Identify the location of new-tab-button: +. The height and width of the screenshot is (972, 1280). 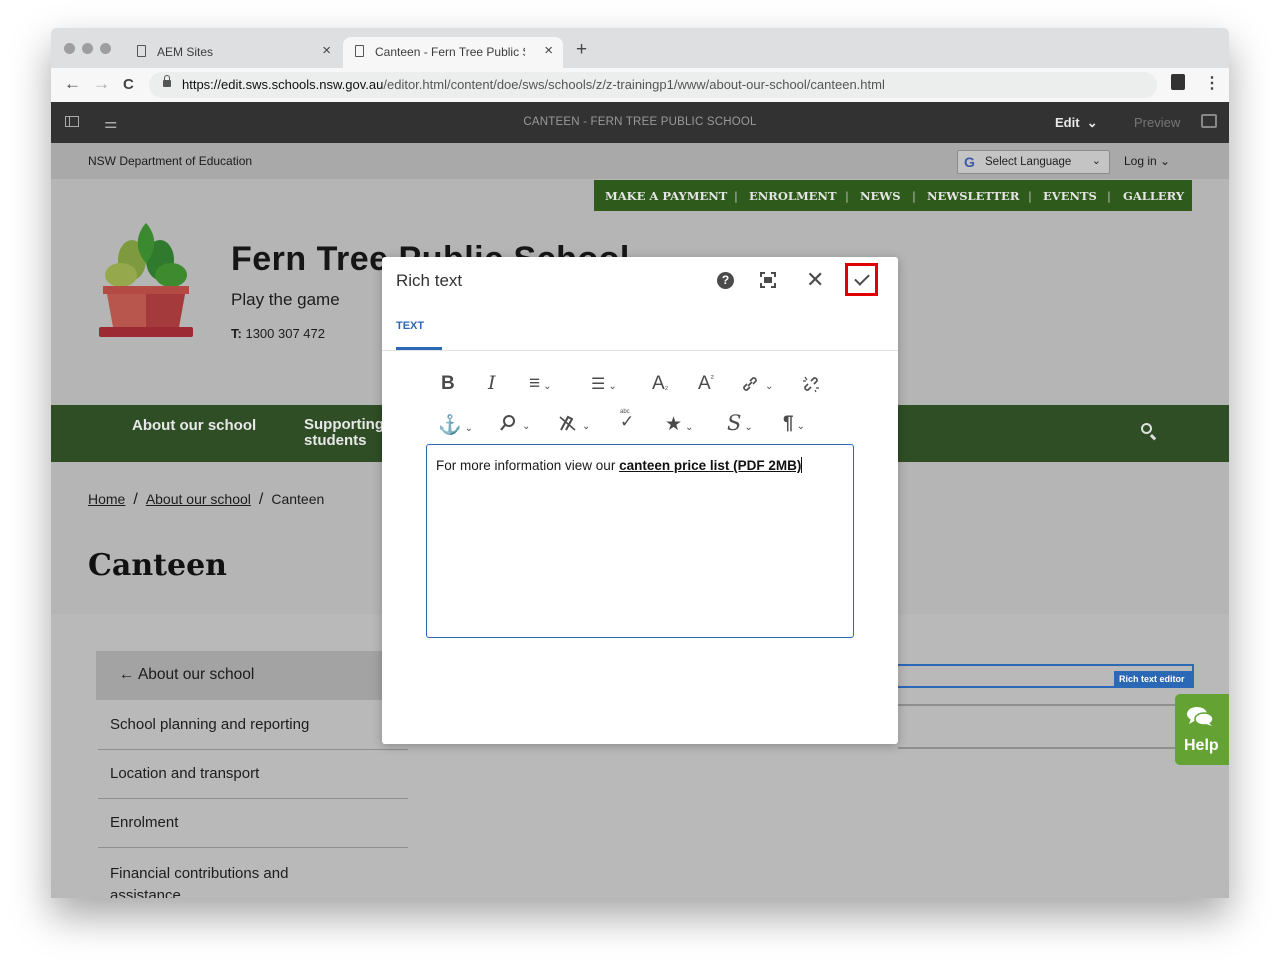
(581, 50).